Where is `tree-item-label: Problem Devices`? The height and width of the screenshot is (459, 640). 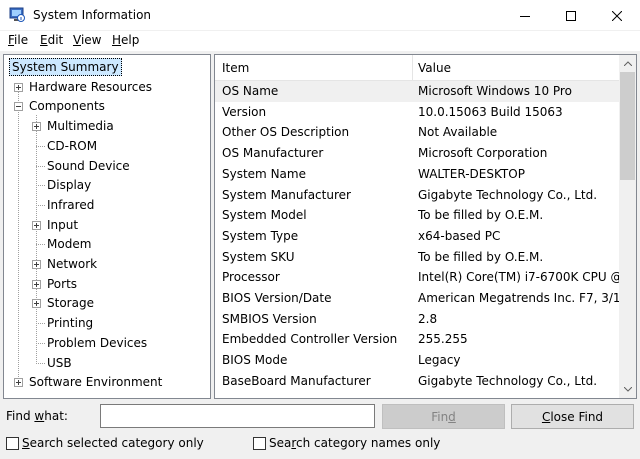
tree-item-label: Problem Devices is located at coordinates (97, 342).